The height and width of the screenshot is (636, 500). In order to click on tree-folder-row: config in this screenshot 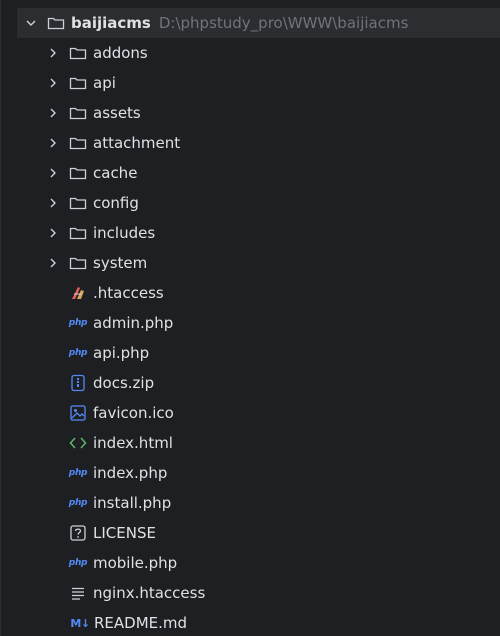, I will do `click(250, 203)`.